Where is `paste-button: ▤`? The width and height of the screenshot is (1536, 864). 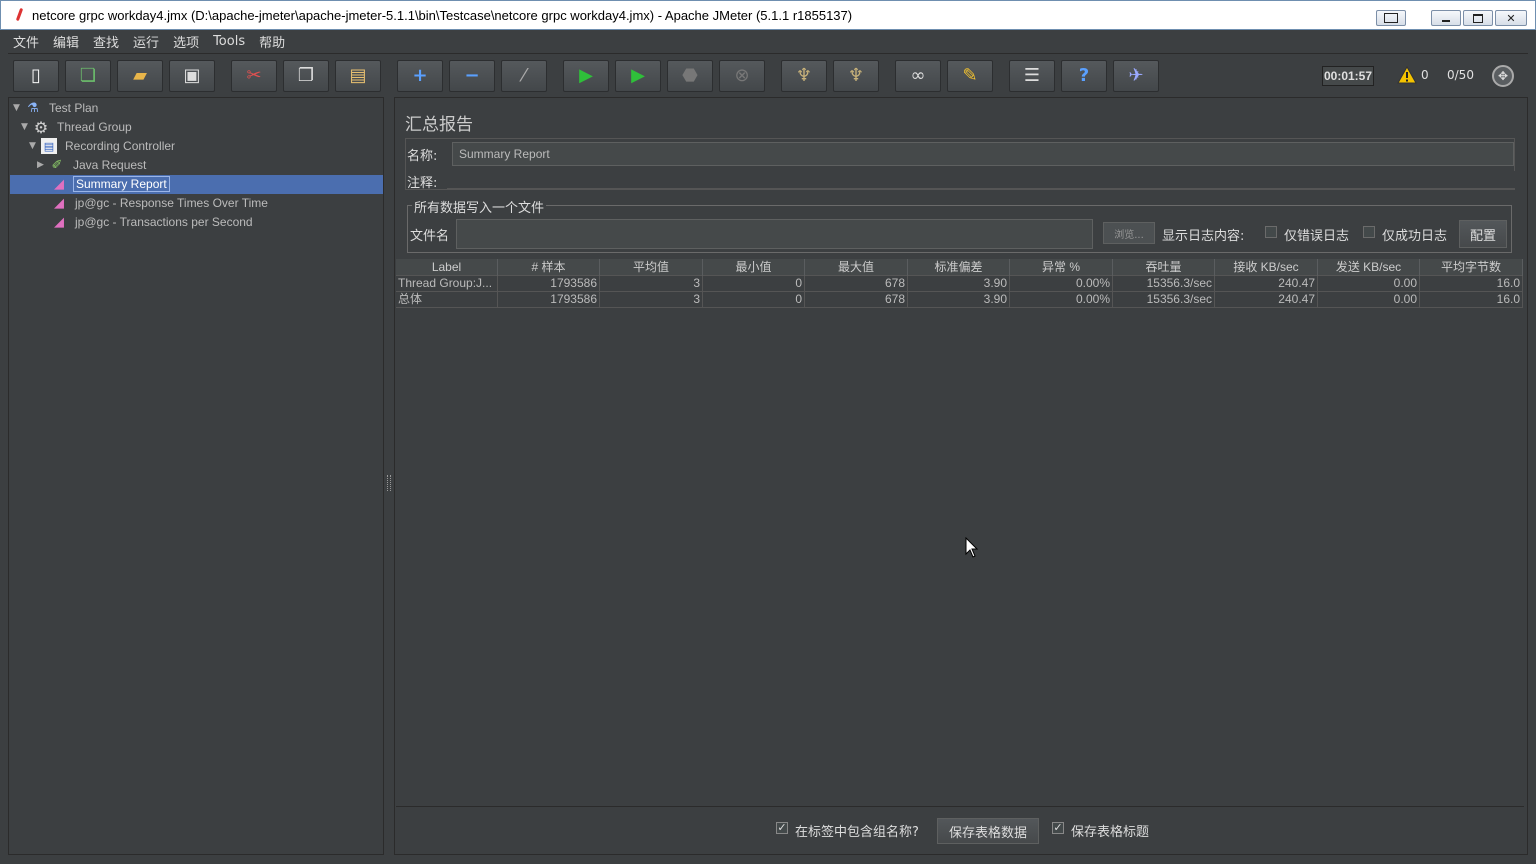 paste-button: ▤ is located at coordinates (358, 76).